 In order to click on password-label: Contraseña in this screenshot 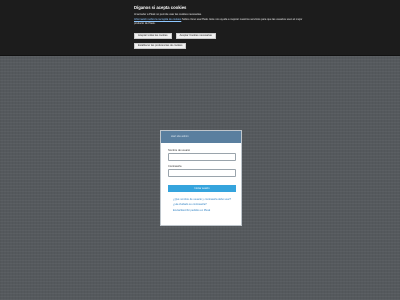, I will do `click(175, 166)`.